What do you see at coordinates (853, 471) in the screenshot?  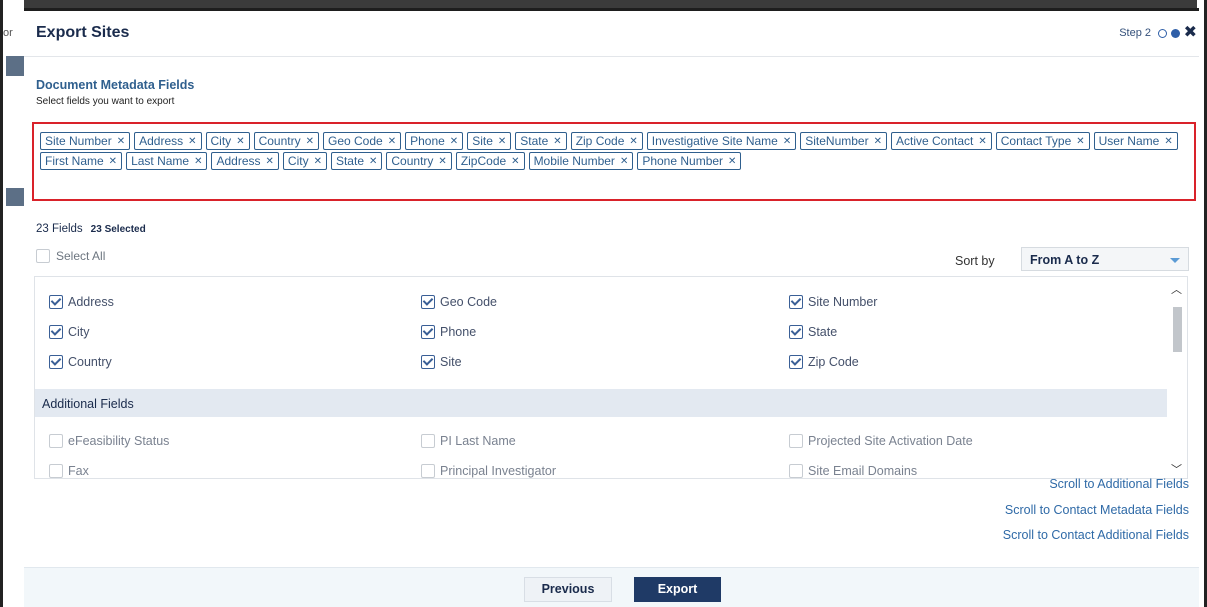 I see `field-checkbox-item: Site Email Domains` at bounding box center [853, 471].